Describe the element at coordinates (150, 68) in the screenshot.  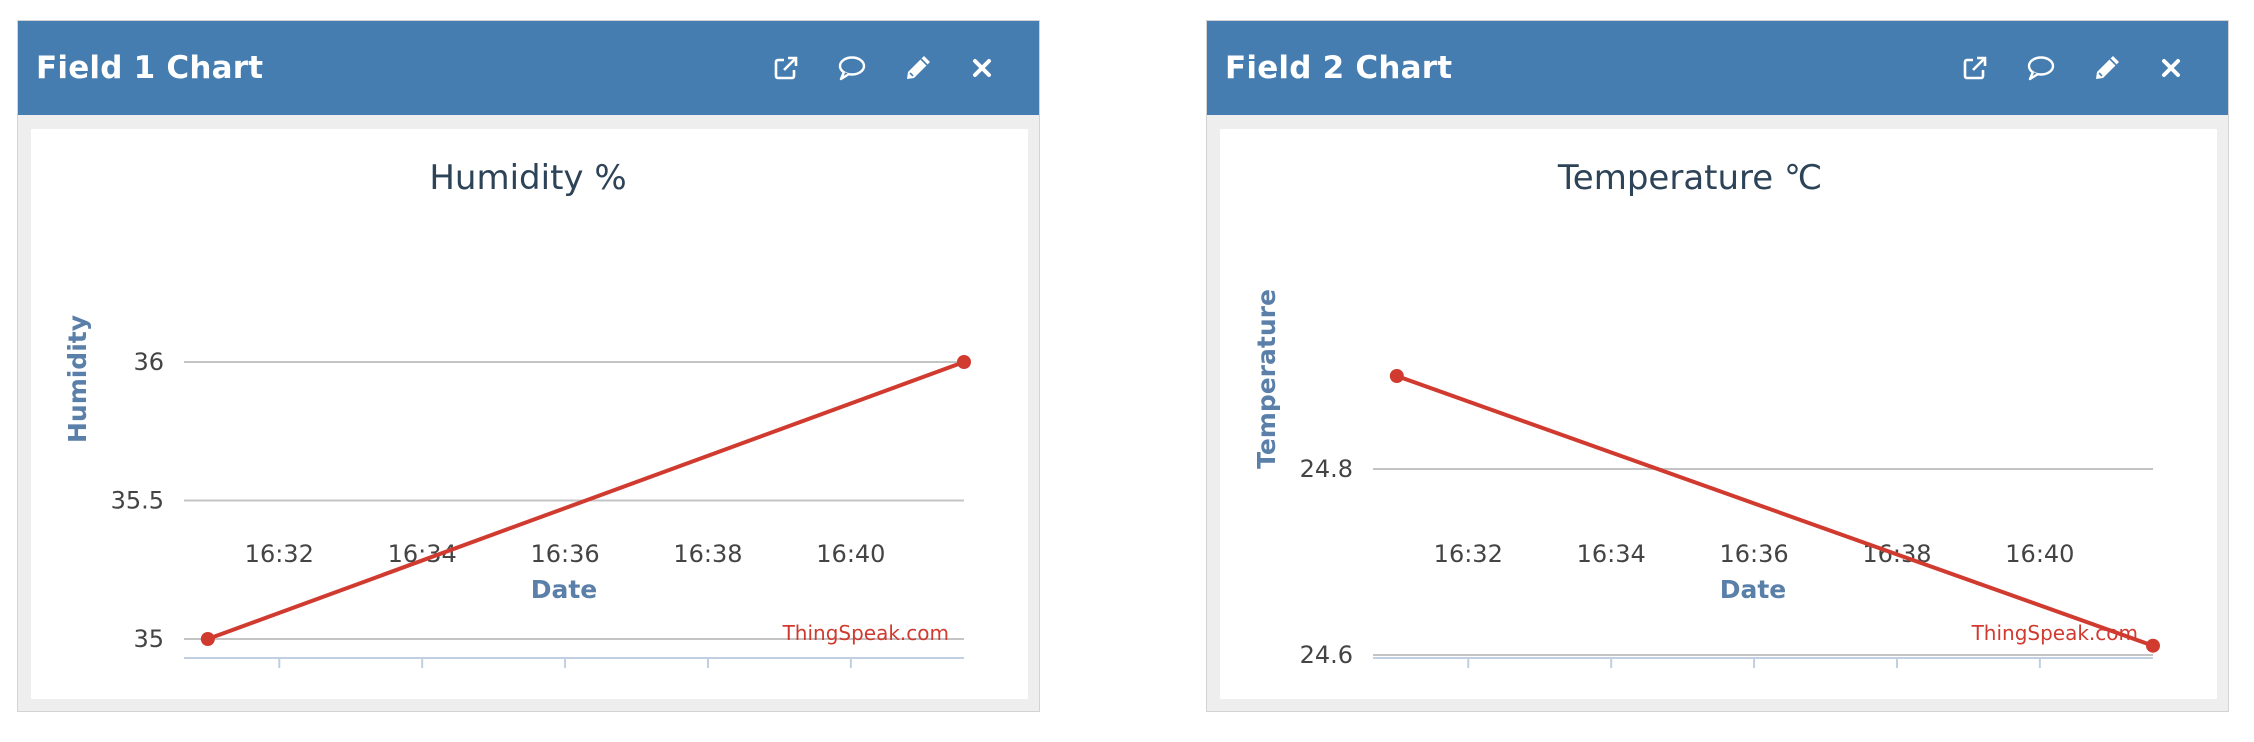
I see `widget-title: Field 1 Chart` at that location.